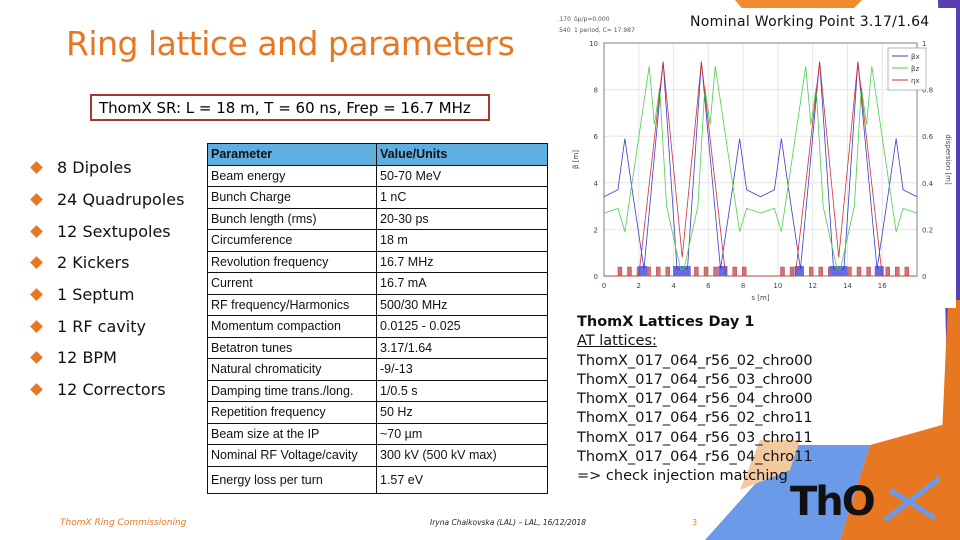 The width and height of the screenshot is (960, 540). I want to click on legend-box, so click(907, 69).